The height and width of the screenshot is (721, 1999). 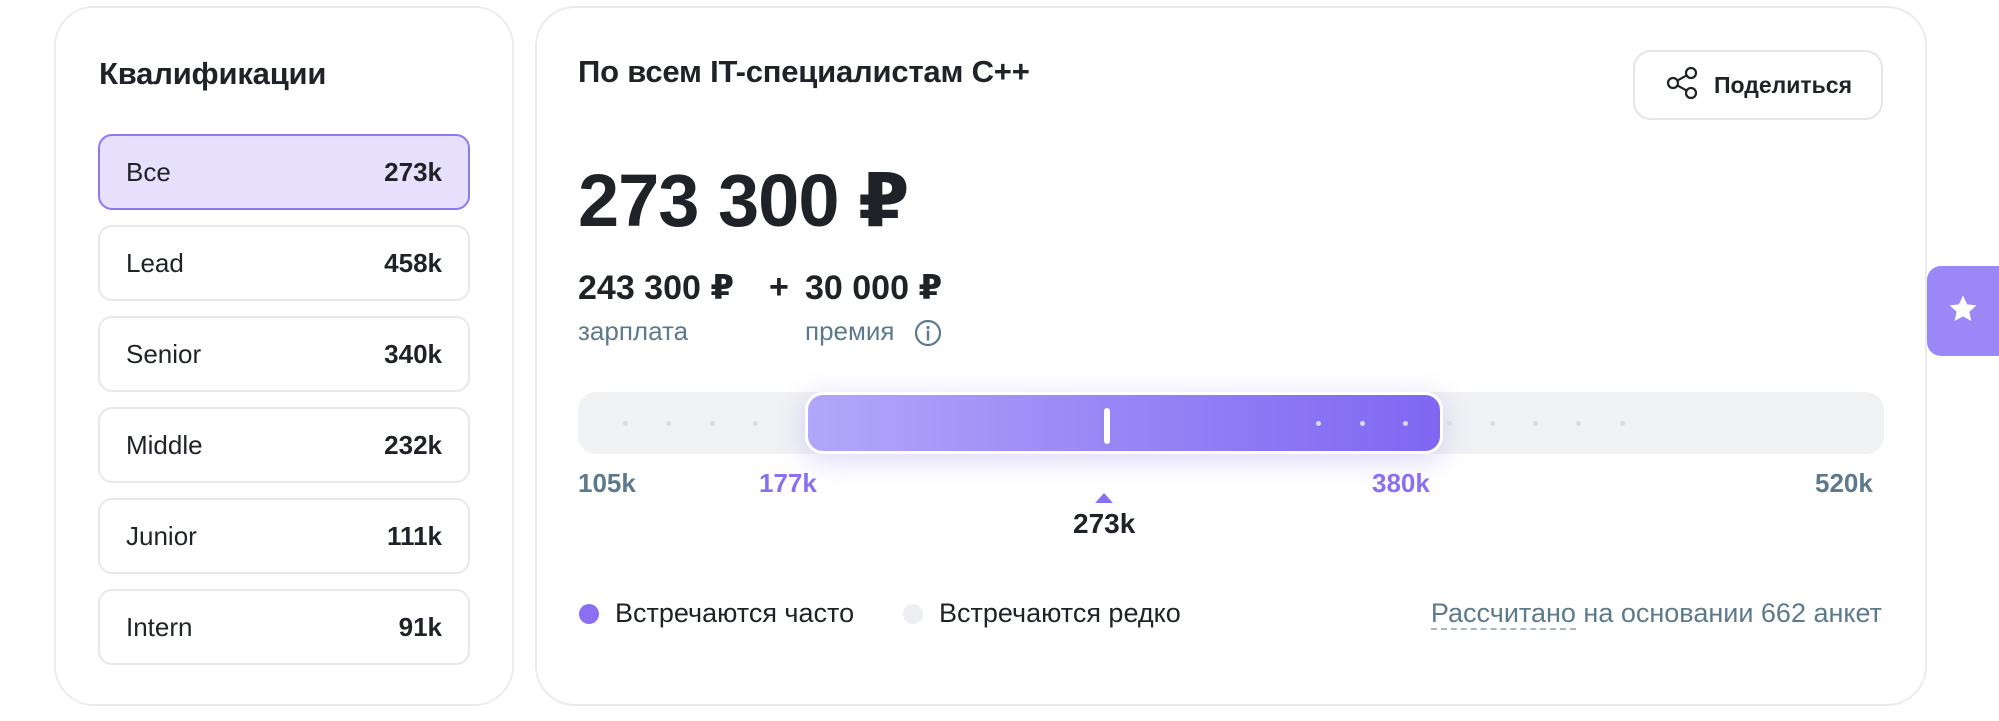 I want to click on basis-text: Рассчитано на основании 662 анкет, so click(x=1656, y=614).